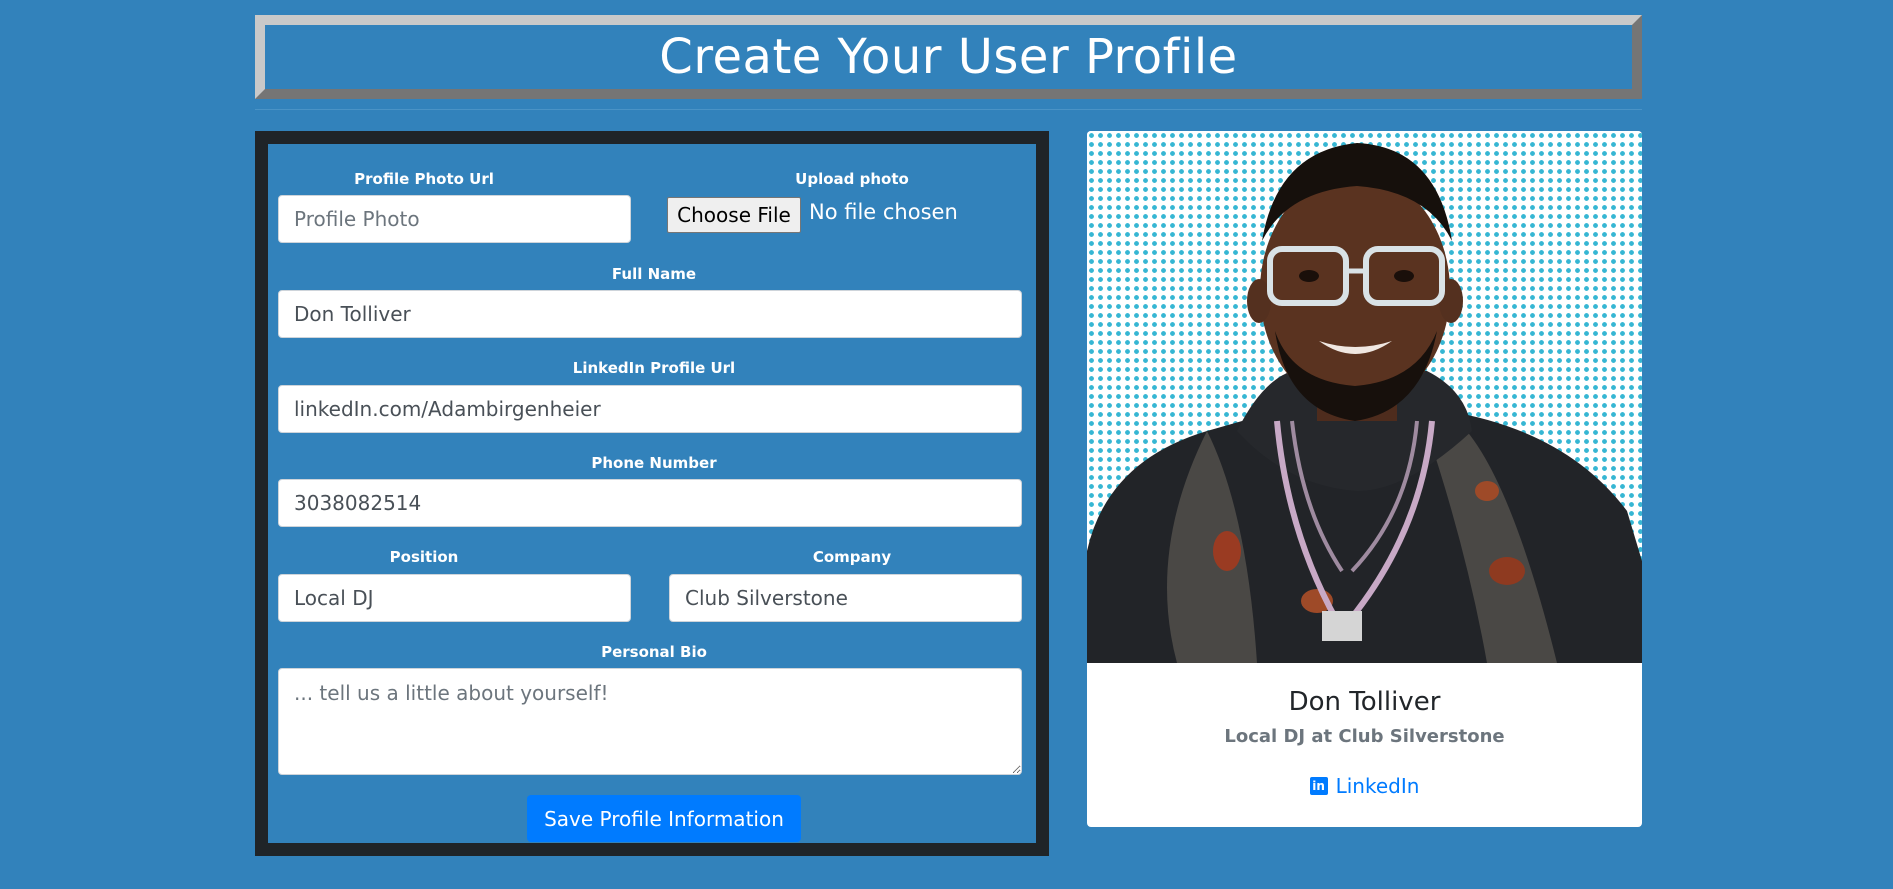 The image size is (1893, 889). Describe the element at coordinates (654, 274) in the screenshot. I see `full-name-label: Full Name` at that location.